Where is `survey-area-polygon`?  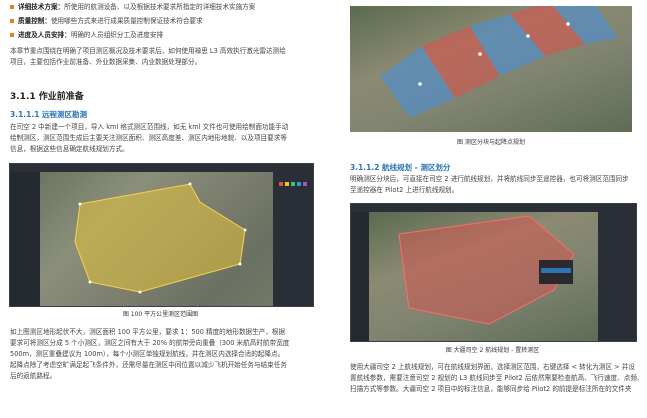
survey-area-polygon is located at coordinates (160, 238).